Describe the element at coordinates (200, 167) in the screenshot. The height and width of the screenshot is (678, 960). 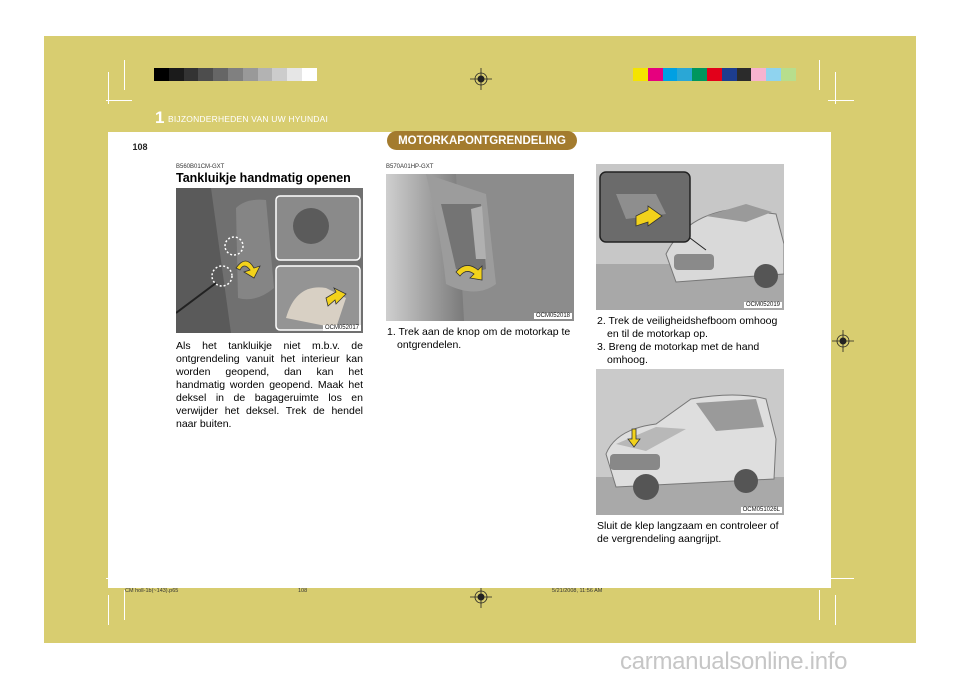
I see `section-code: B560B01CM-GXT` at that location.